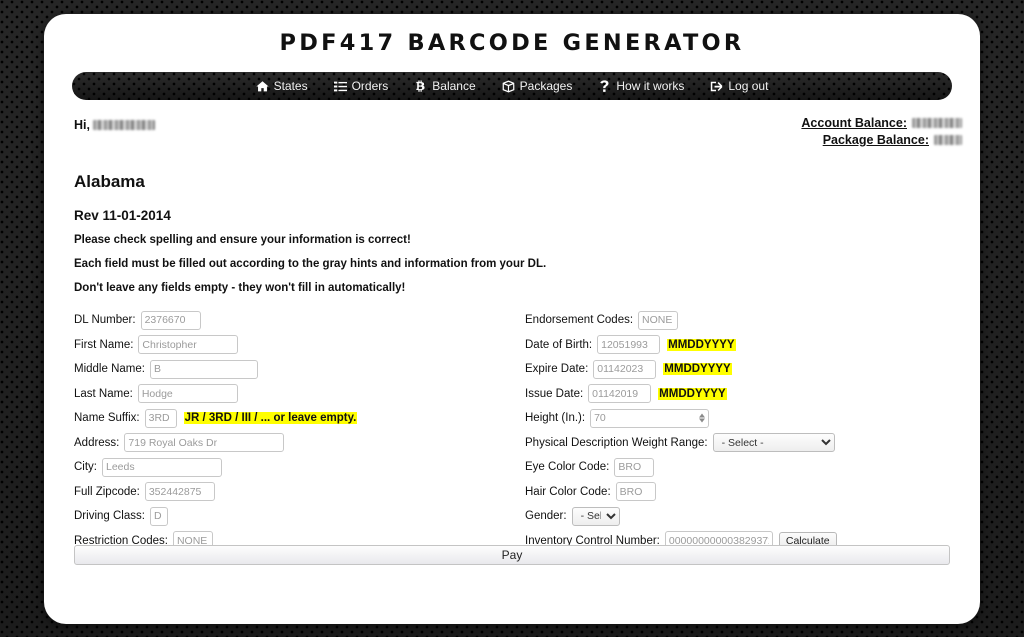 The image size is (1024, 637). I want to click on pay-button: Pay, so click(512, 555).